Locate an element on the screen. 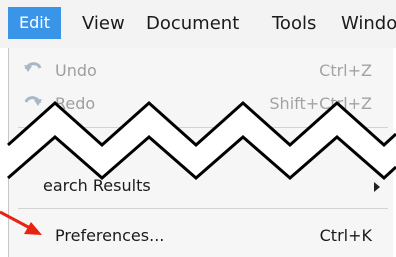  undo-icon is located at coordinates (33, 71).